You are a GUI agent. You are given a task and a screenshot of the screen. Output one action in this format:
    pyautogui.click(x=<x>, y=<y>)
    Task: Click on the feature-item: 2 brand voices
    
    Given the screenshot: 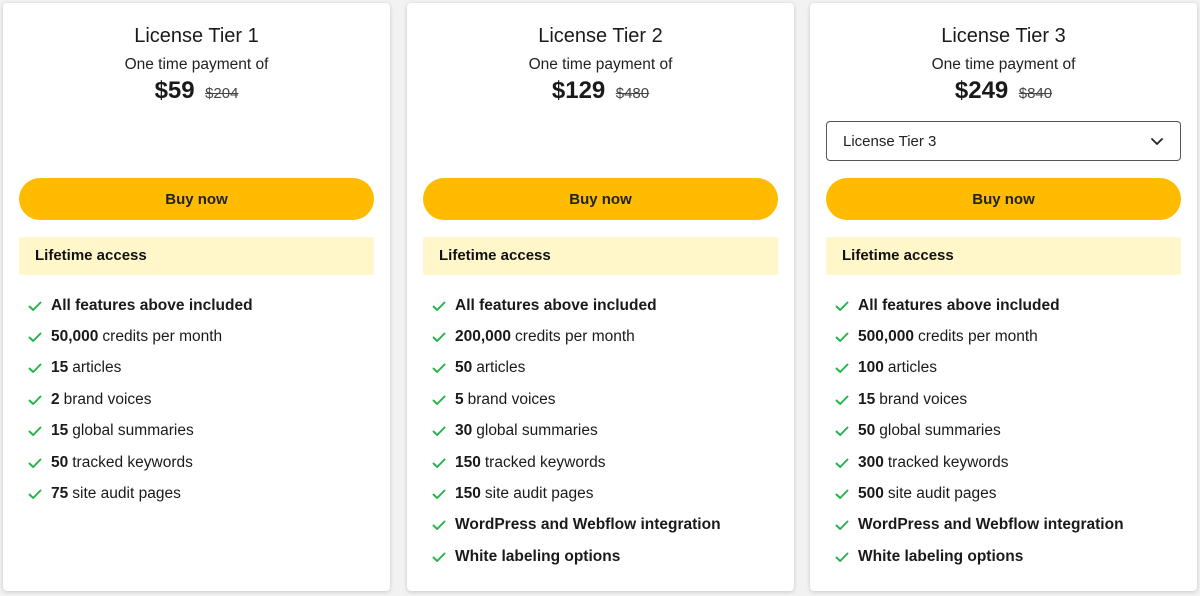 What is the action you would take?
    pyautogui.click(x=203, y=399)
    